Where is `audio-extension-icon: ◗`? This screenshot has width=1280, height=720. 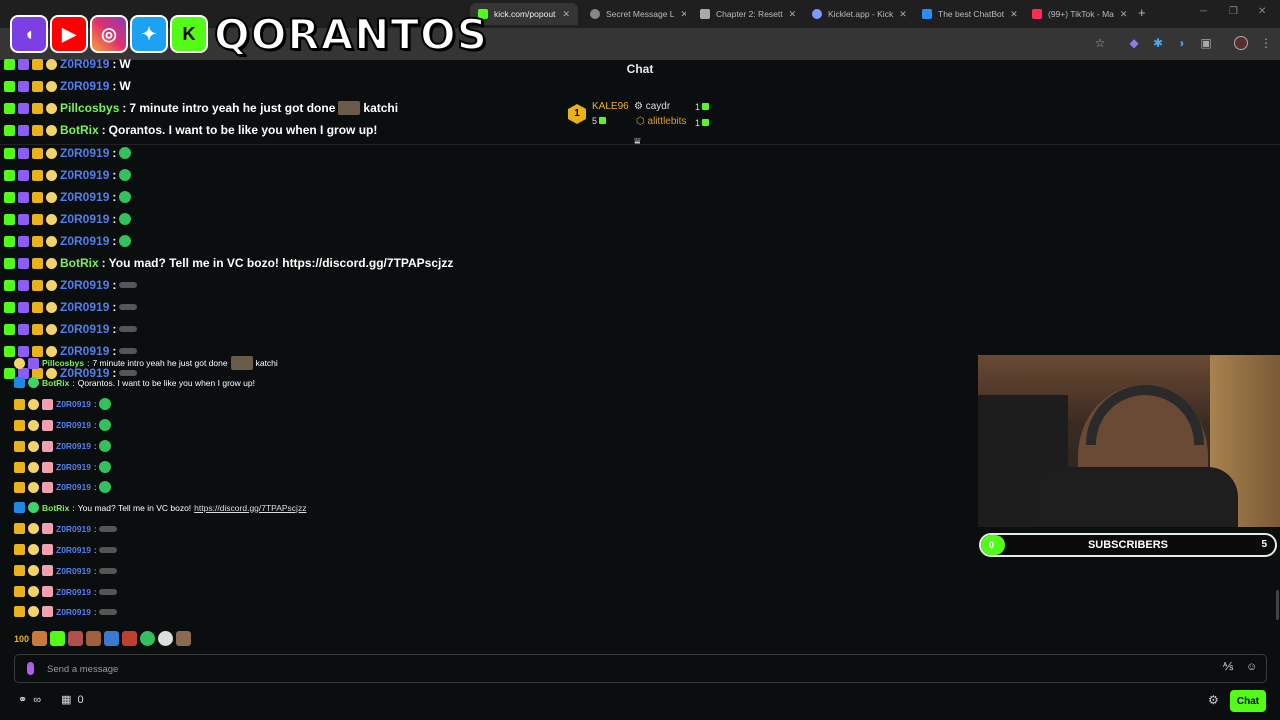
audio-extension-icon: ◗ is located at coordinates (1182, 43).